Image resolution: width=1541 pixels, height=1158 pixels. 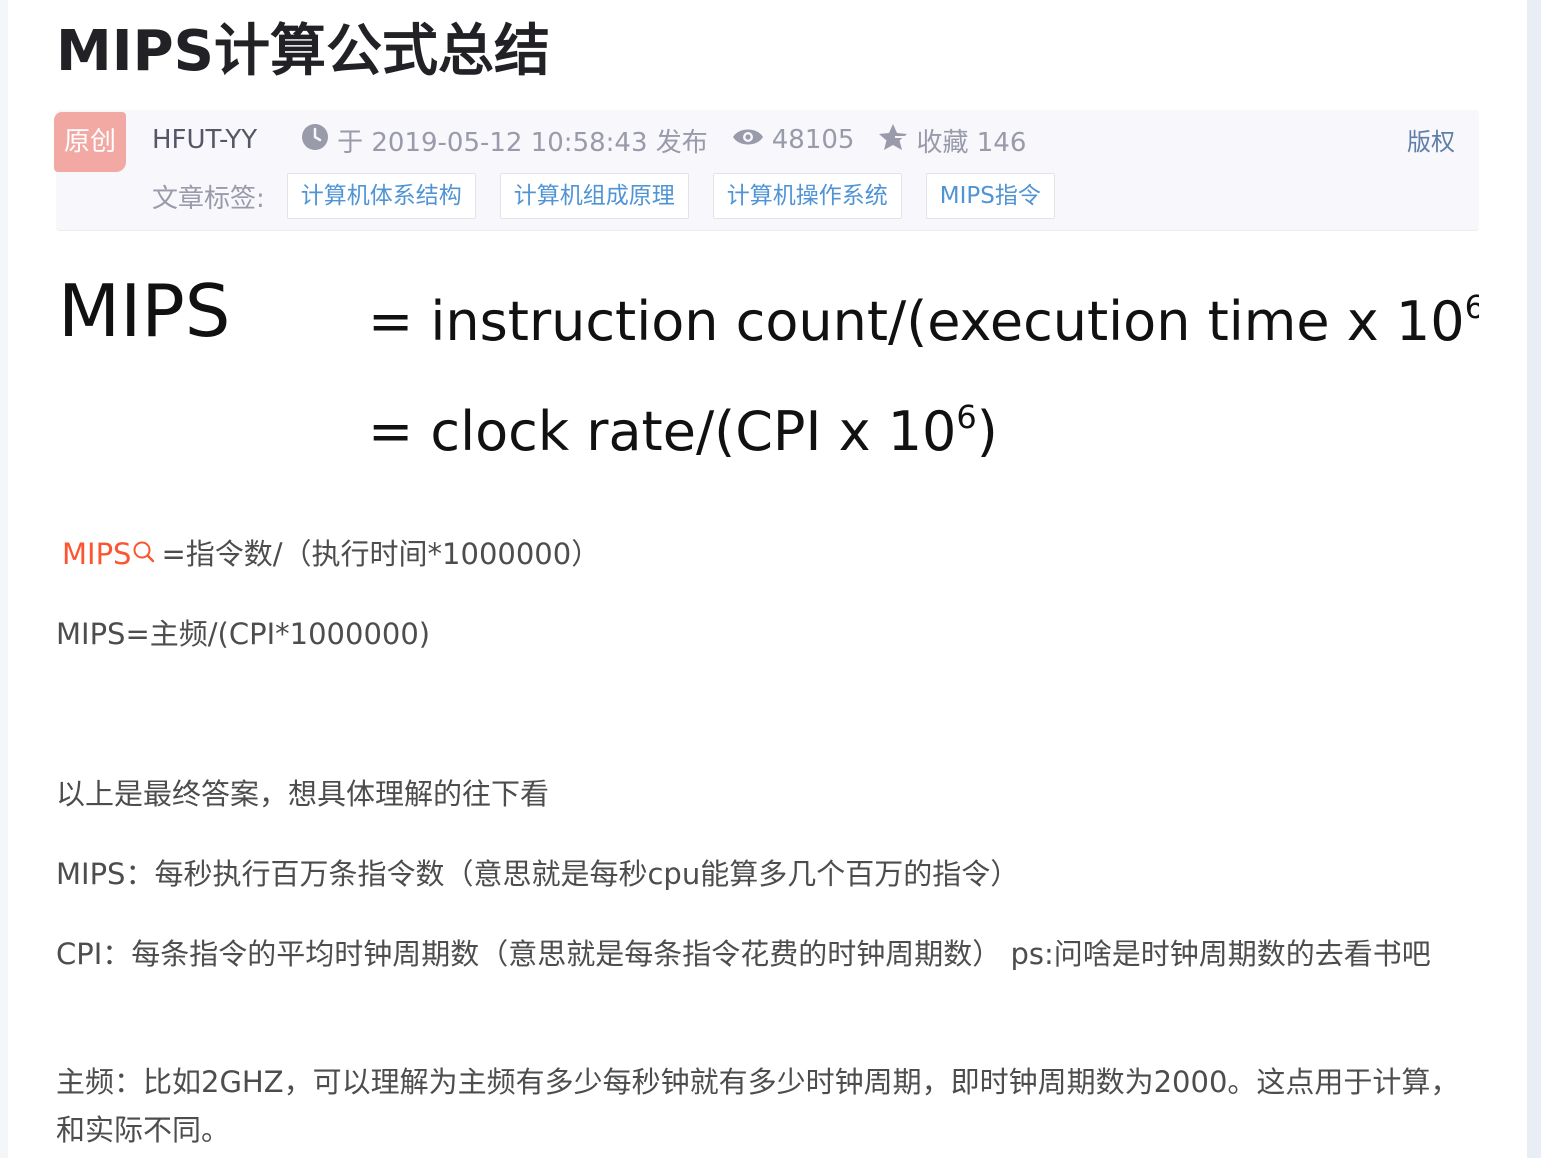 I want to click on publish-time-text: 于 2019-05-12 10:58:43 发布, so click(x=522, y=142).